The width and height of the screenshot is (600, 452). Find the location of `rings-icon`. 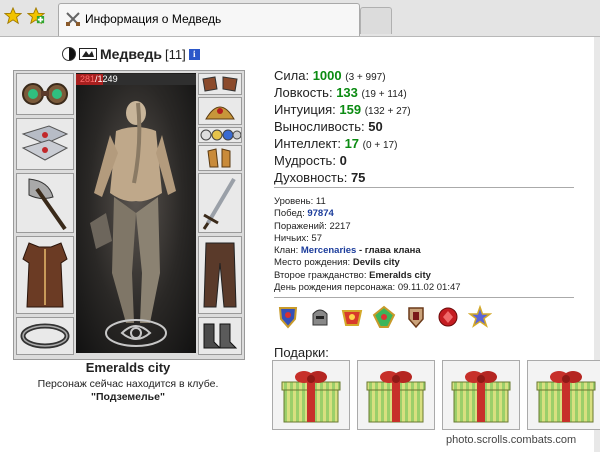

rings-icon is located at coordinates (220, 135).